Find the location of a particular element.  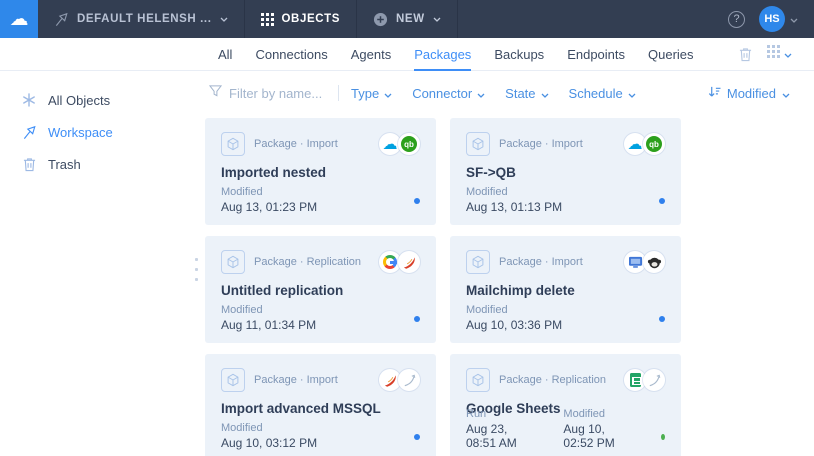

filter-dropdown-connector: Connector is located at coordinates (448, 93).